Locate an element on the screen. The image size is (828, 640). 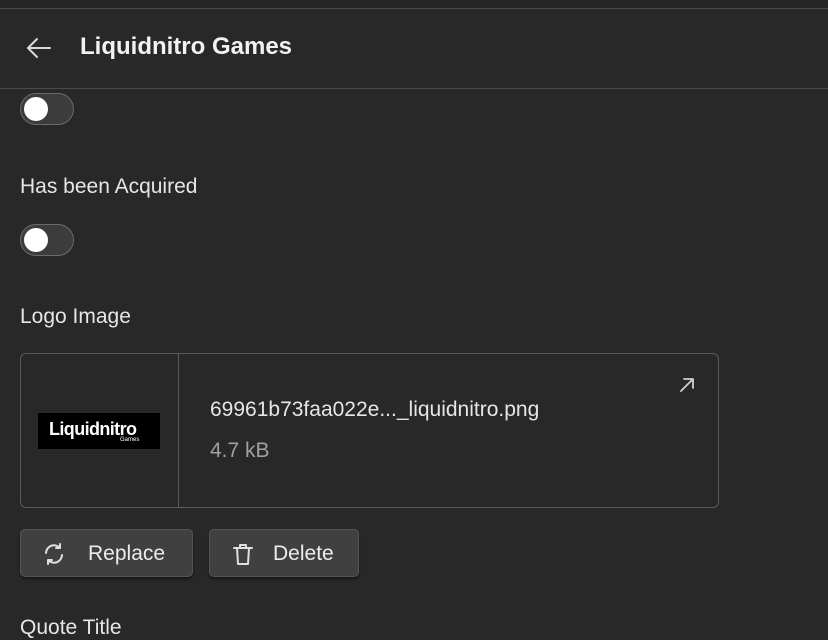
logo-thumbnail: Liquidnitro Games is located at coordinates (99, 431).